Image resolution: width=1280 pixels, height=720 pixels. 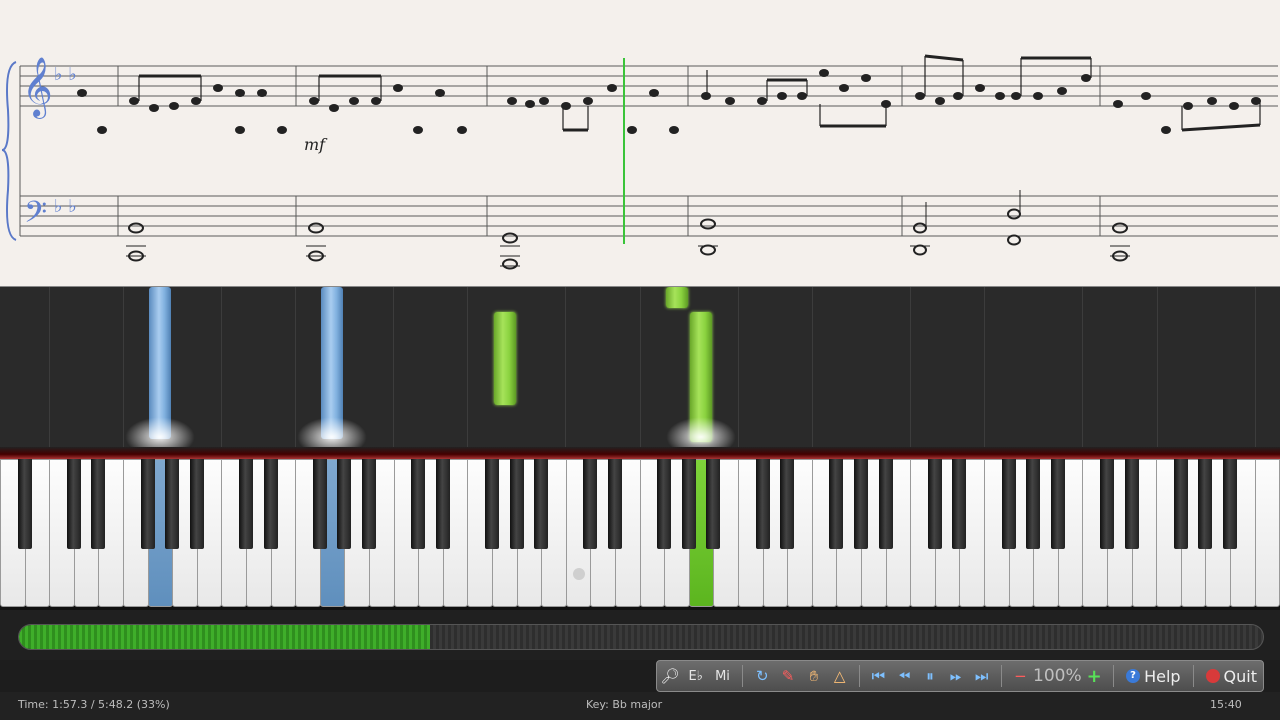 What do you see at coordinates (65, 74) in the screenshot?
I see `treble-key-signature: ♭ ♭` at bounding box center [65, 74].